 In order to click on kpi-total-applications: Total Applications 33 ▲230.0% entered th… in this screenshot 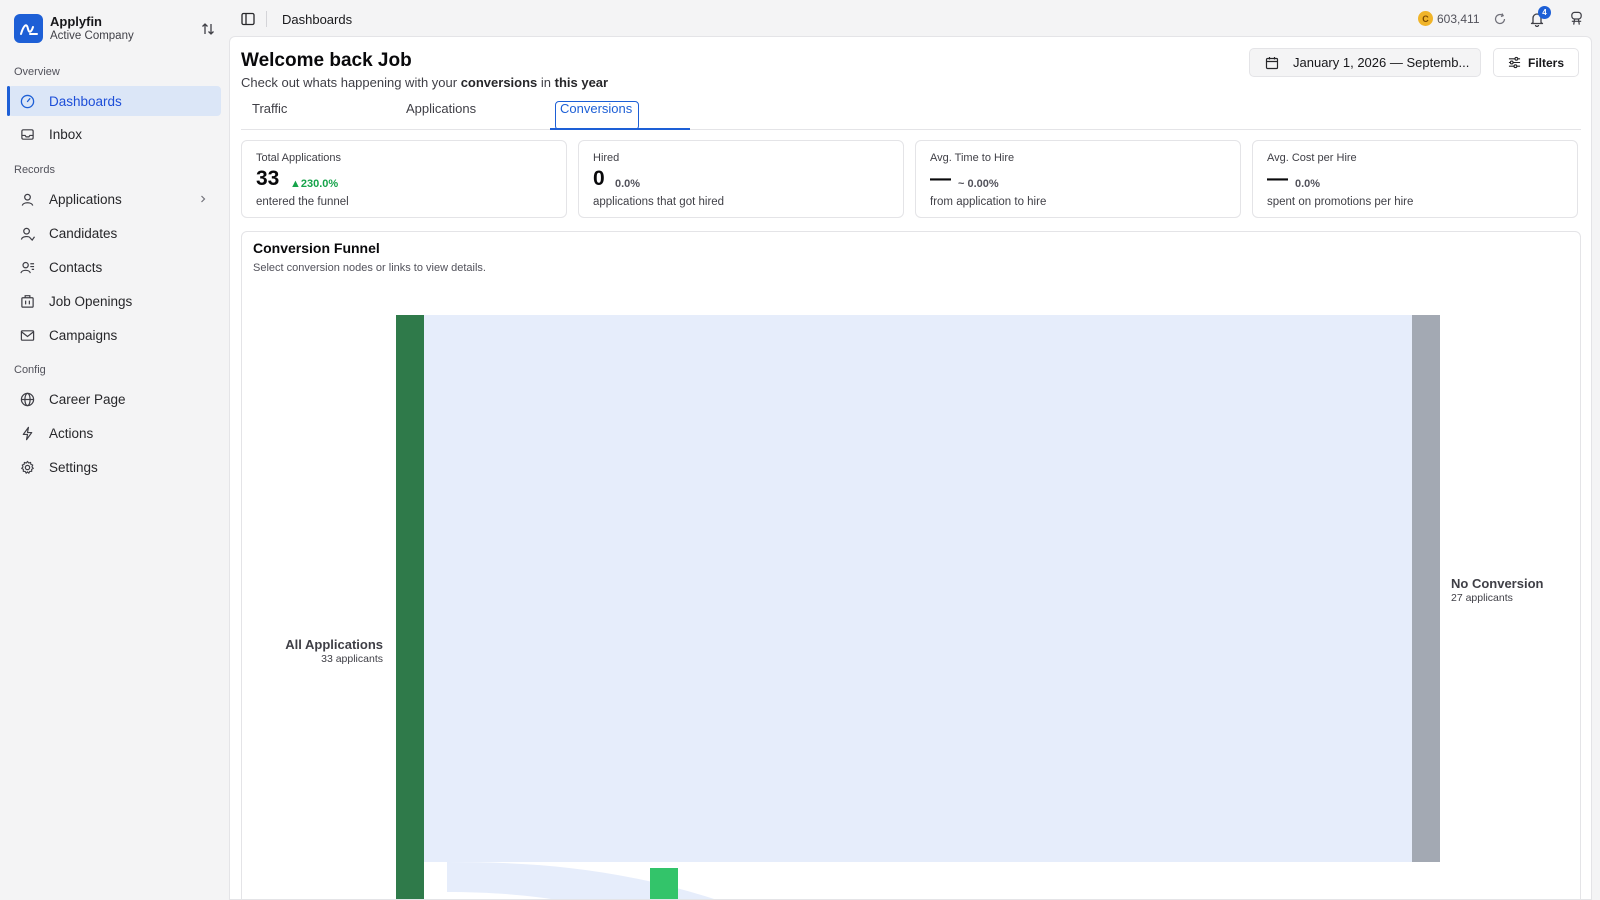, I will do `click(404, 179)`.